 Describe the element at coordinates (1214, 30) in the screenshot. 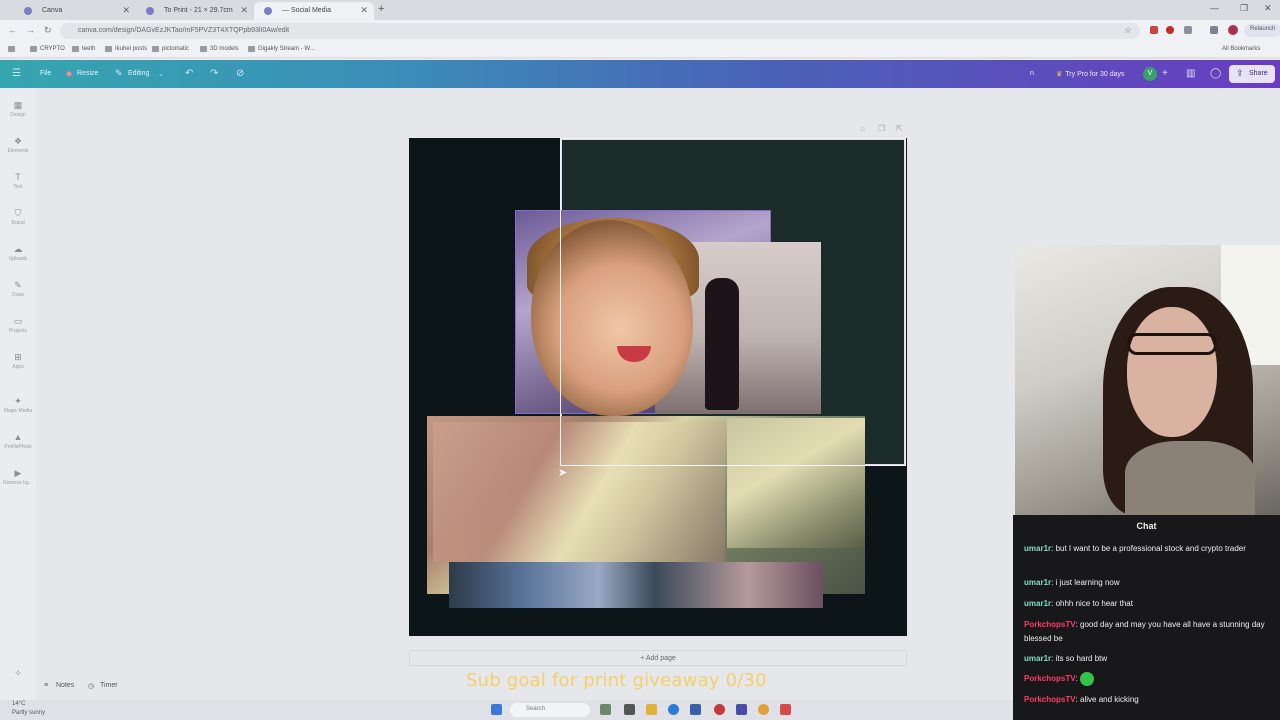

I see `downloads-icon` at that location.